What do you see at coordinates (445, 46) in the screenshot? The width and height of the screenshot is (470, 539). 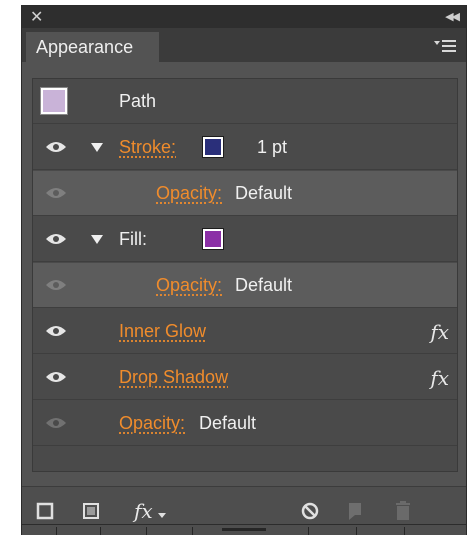 I see `panel-menu-icon` at bounding box center [445, 46].